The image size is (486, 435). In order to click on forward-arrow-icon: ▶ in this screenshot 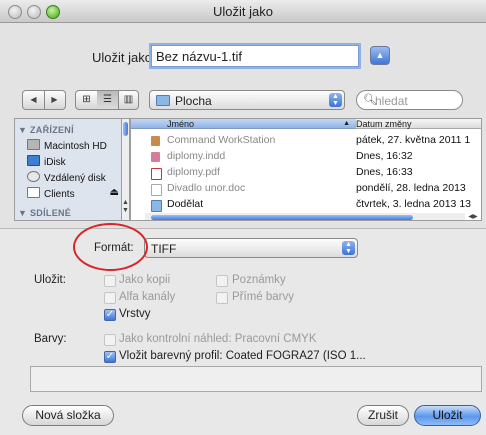, I will do `click(54, 99)`.